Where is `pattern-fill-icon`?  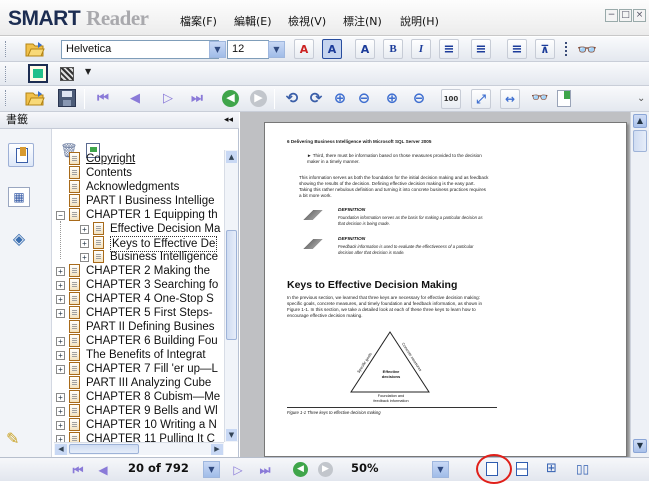 pattern-fill-icon is located at coordinates (67, 74).